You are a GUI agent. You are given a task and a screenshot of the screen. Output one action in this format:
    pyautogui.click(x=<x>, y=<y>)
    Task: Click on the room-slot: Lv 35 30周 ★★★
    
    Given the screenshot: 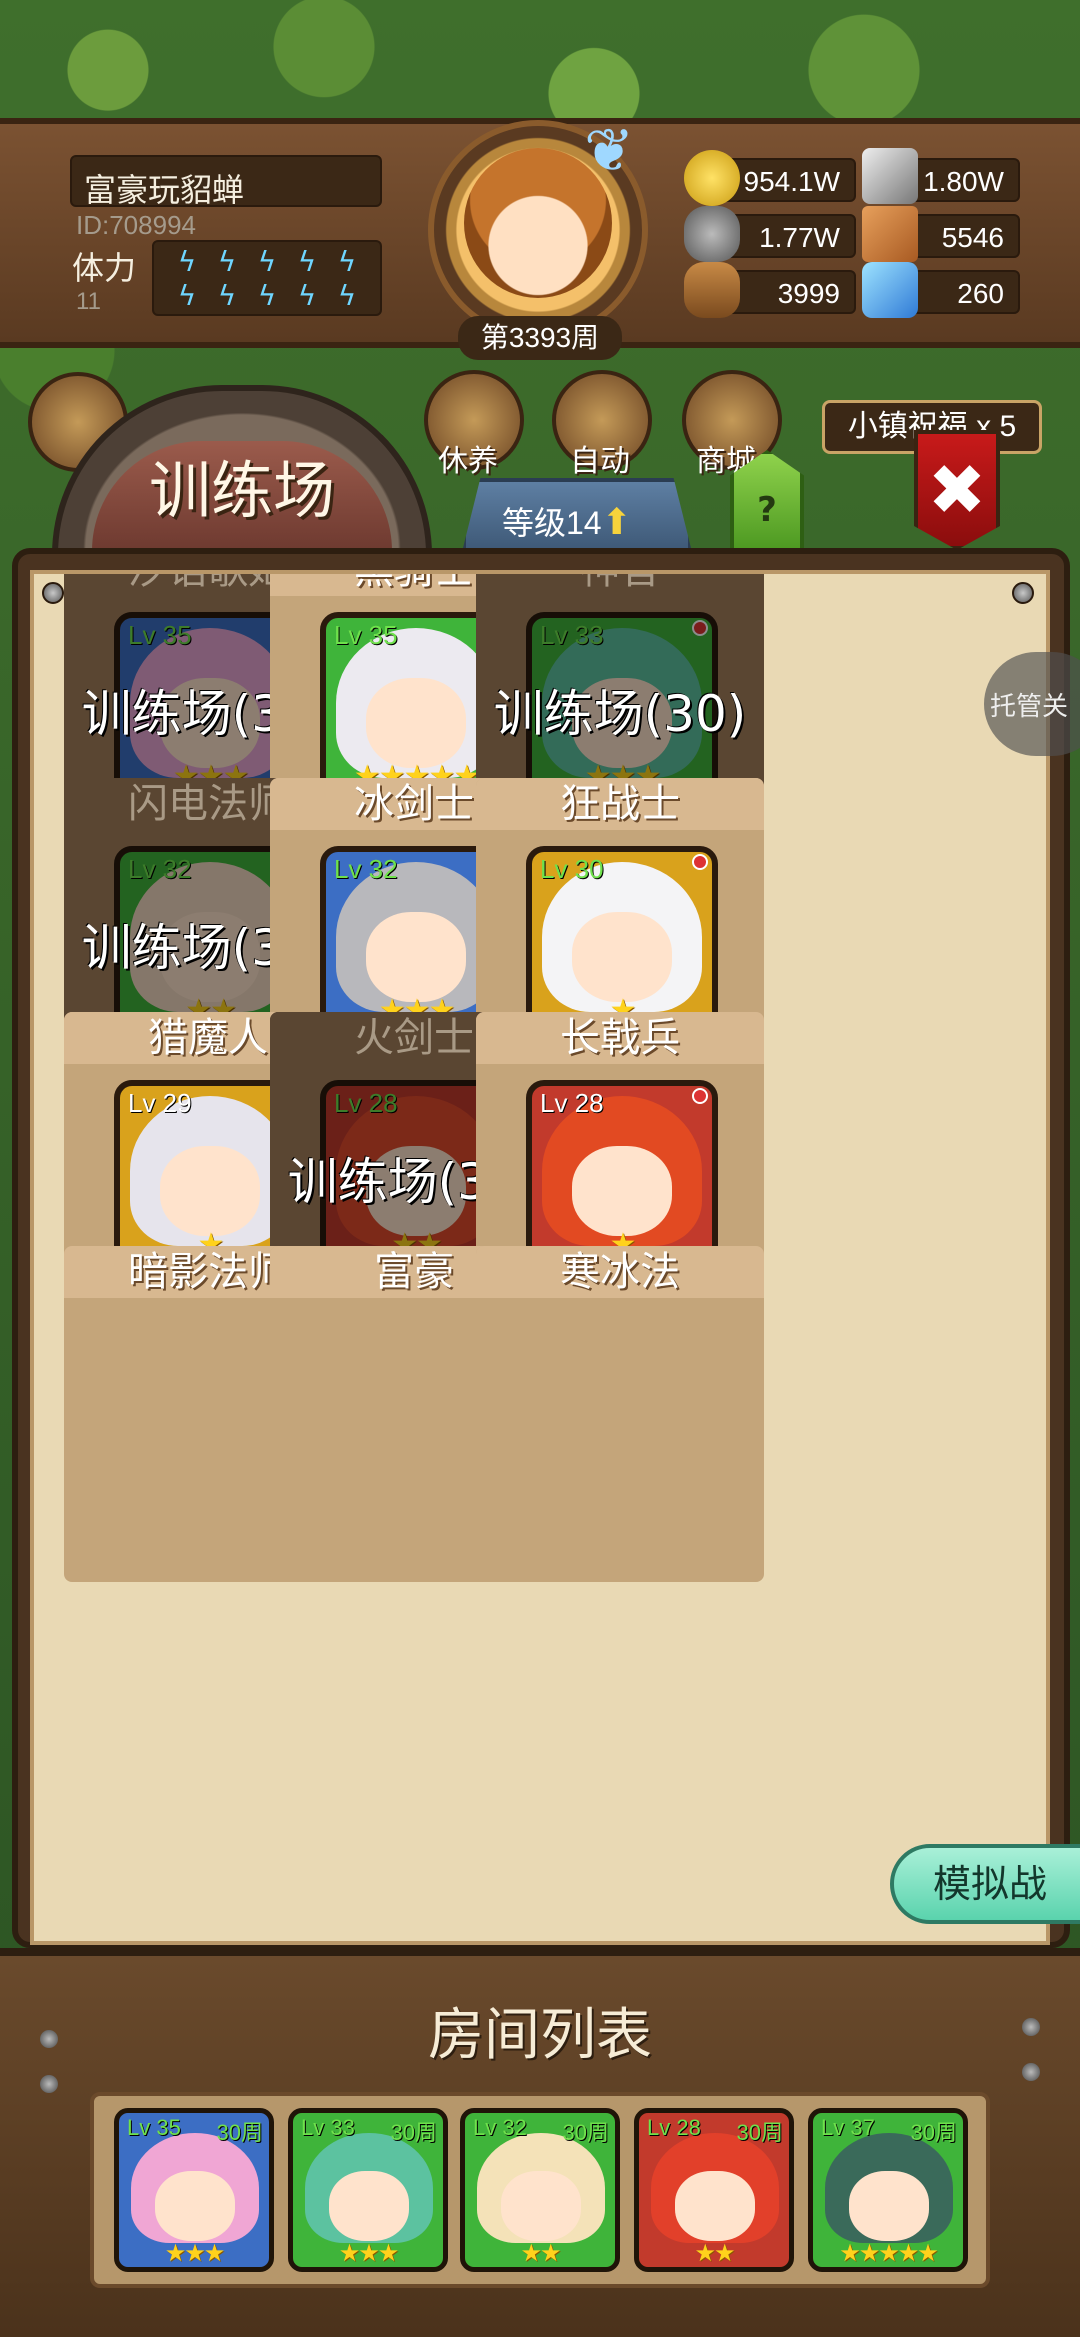 What is the action you would take?
    pyautogui.click(x=194, y=2190)
    